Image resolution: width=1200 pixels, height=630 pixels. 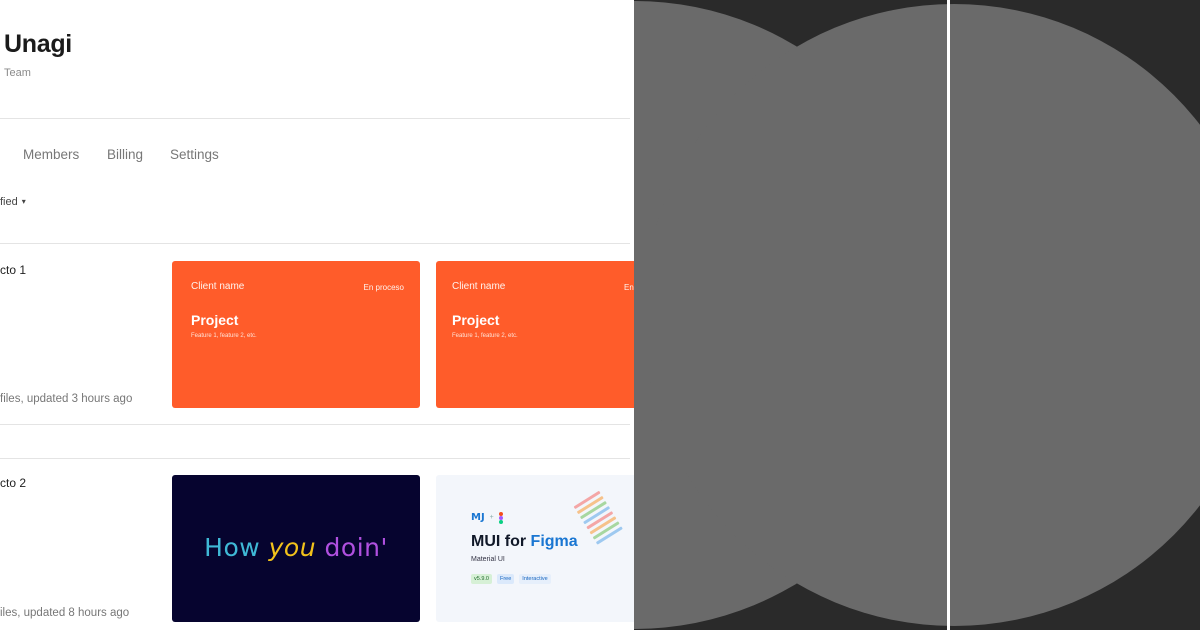 I want to click on team-subtitle: Team, so click(x=17, y=73).